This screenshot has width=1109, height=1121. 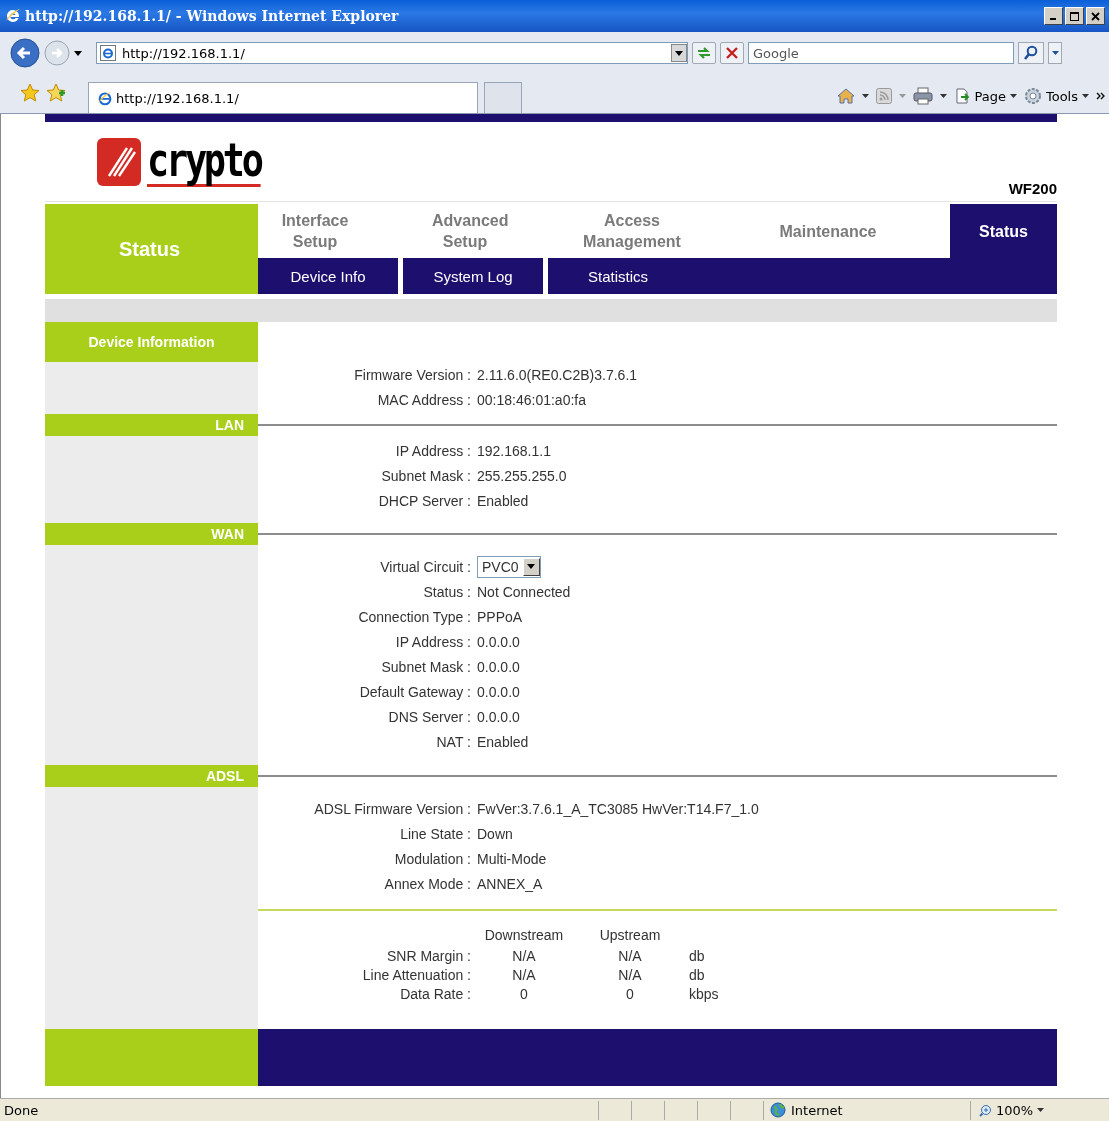 What do you see at coordinates (21, 1110) in the screenshot?
I see `status-text: Done` at bounding box center [21, 1110].